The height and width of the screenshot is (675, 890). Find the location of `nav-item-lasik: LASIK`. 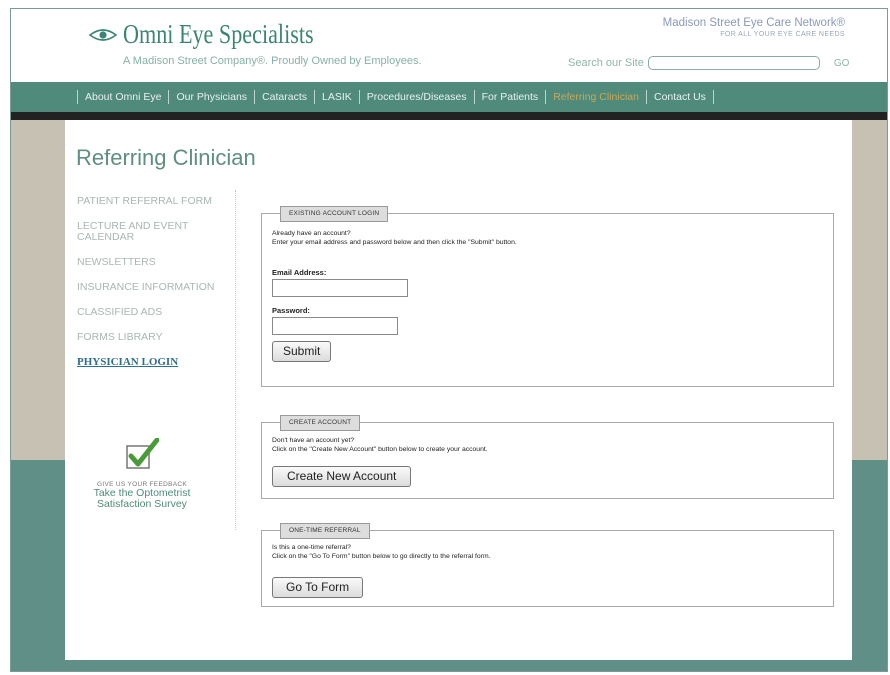

nav-item-lasik: LASIK is located at coordinates (337, 97).